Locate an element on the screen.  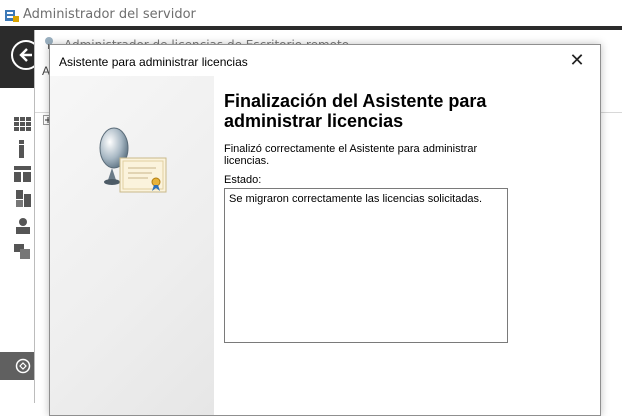
server-manager-title: Administrador del servidor is located at coordinates (109, 14).